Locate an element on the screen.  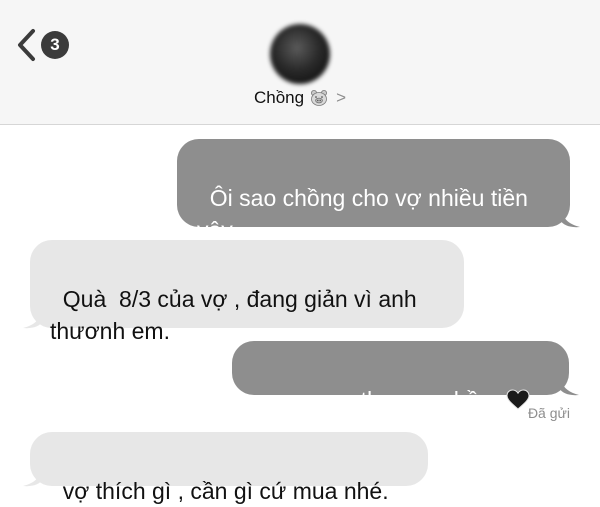
avatar is located at coordinates (300, 54).